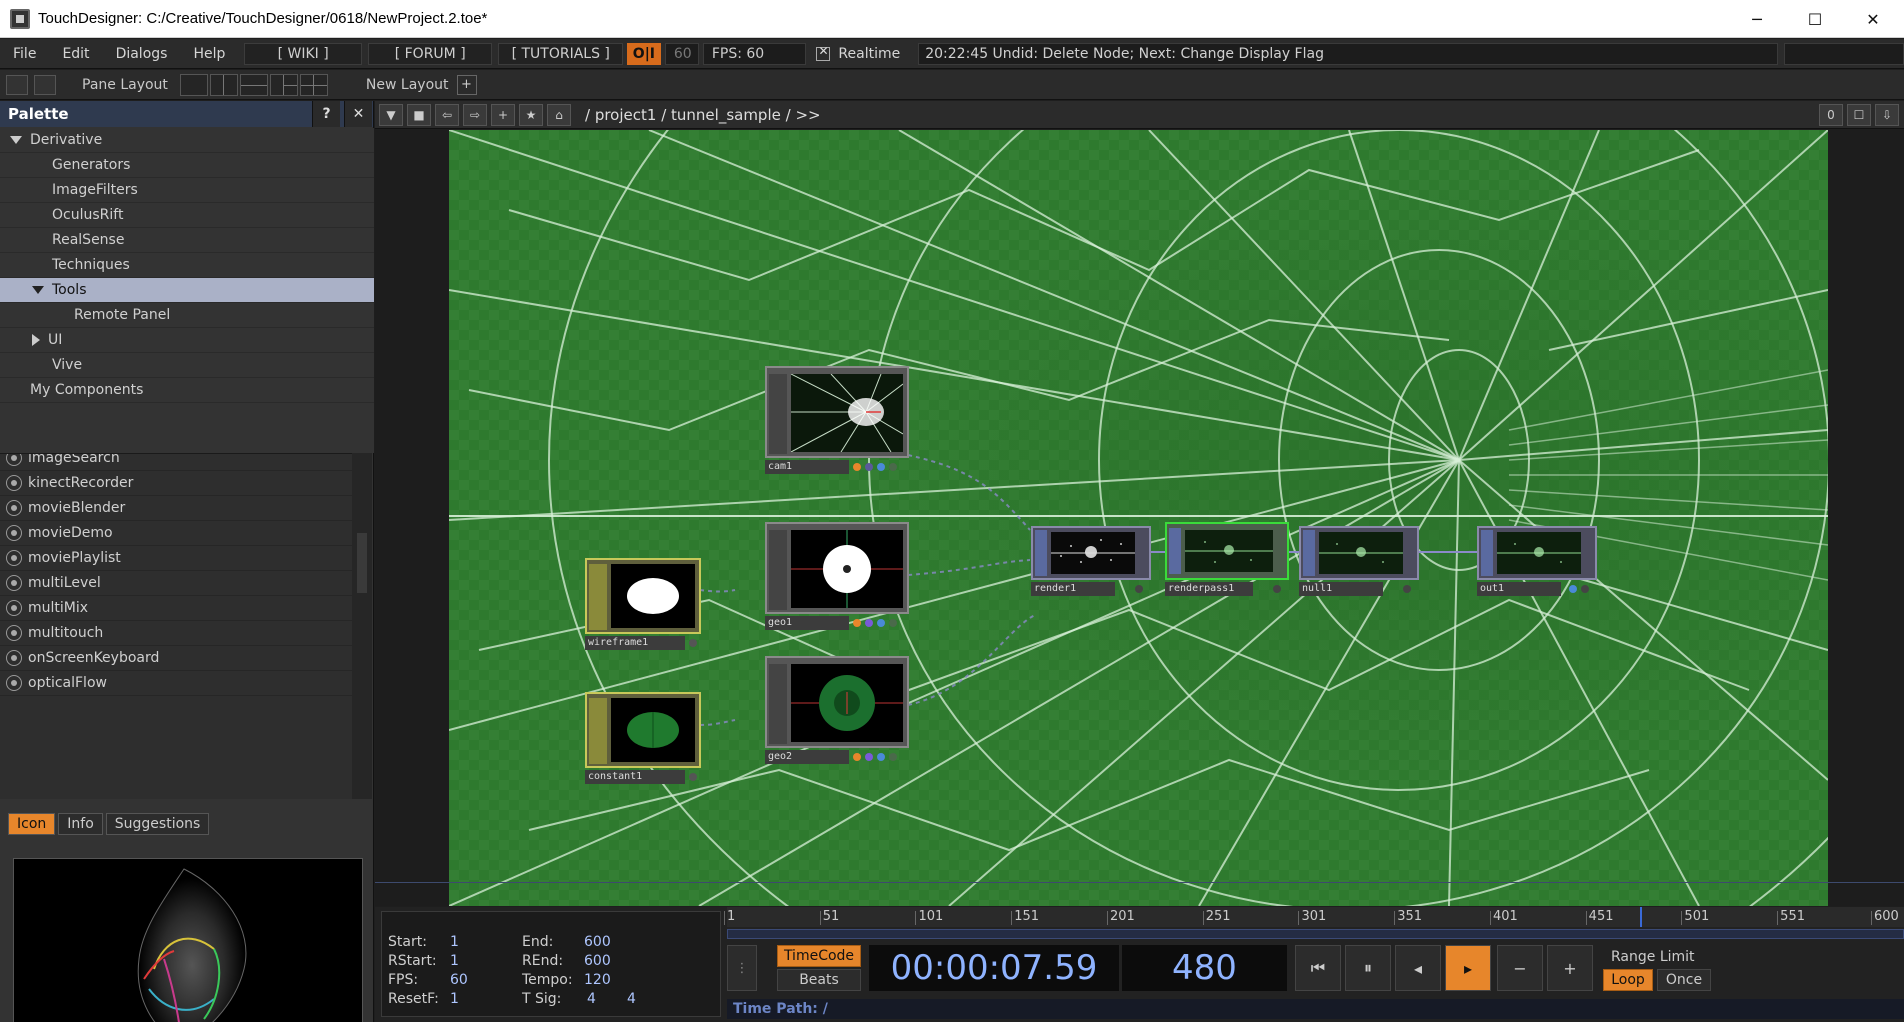 Image resolution: width=1904 pixels, height=1022 pixels. What do you see at coordinates (1227, 564) in the screenshot?
I see `node-renderpass1: renderpass1` at bounding box center [1227, 564].